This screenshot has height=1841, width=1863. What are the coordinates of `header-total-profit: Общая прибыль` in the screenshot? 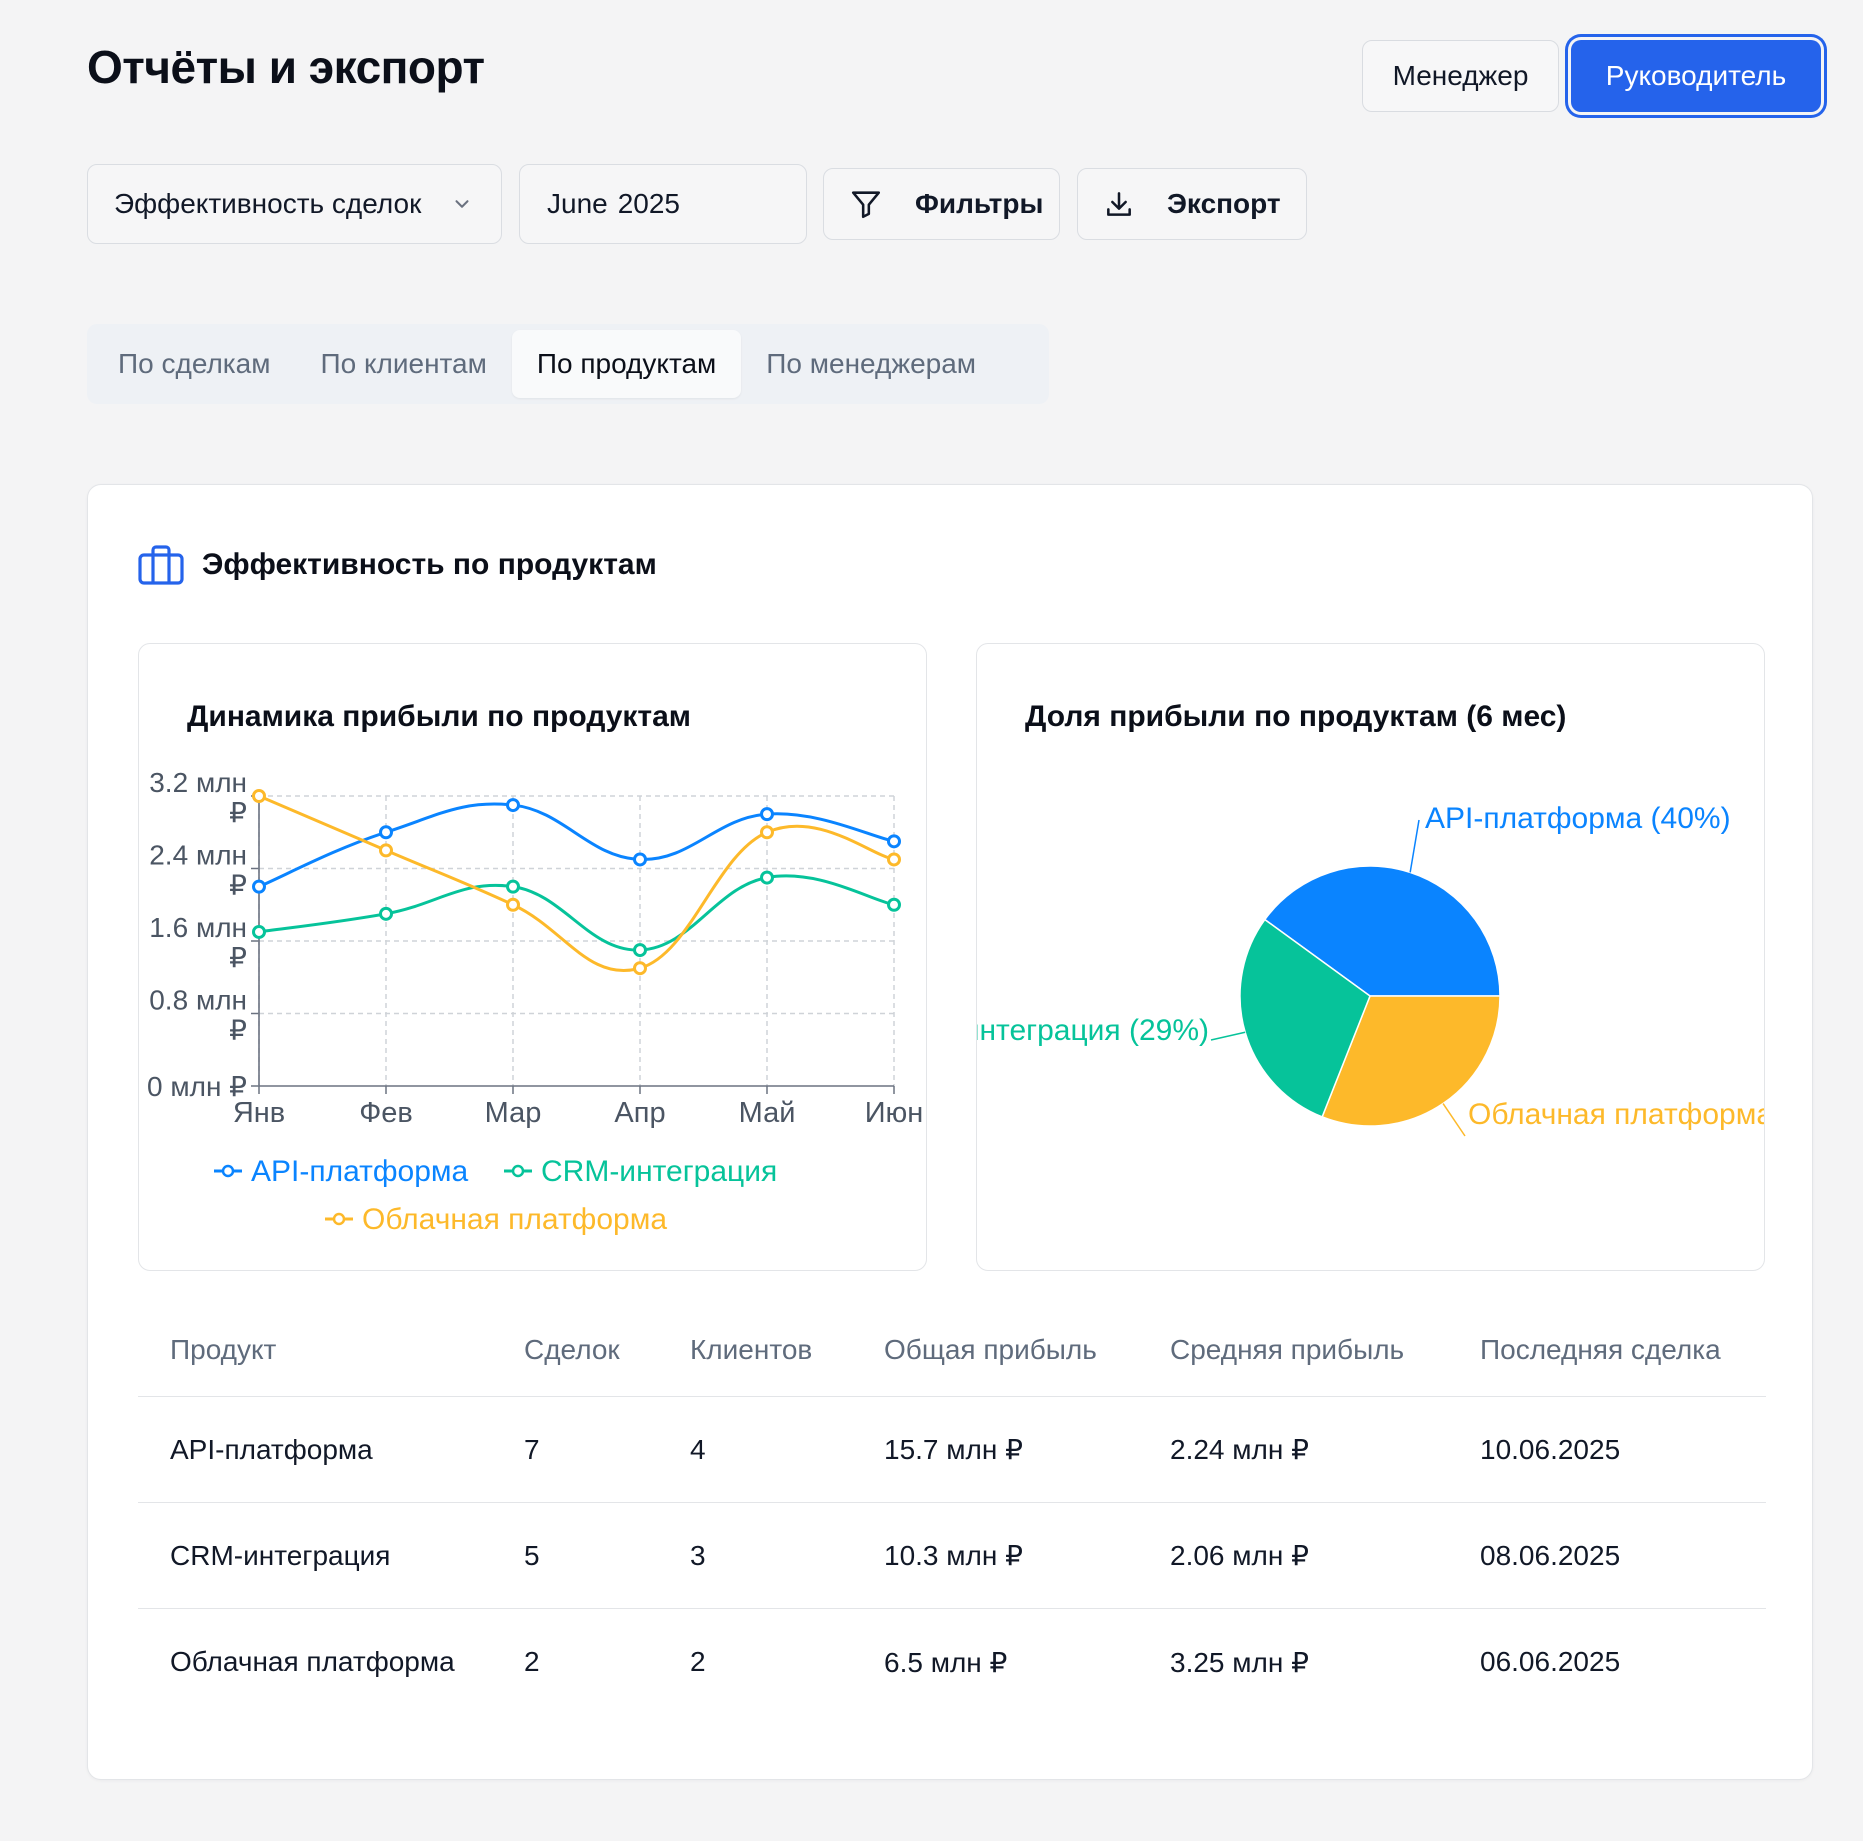 It's located at (990, 1343).